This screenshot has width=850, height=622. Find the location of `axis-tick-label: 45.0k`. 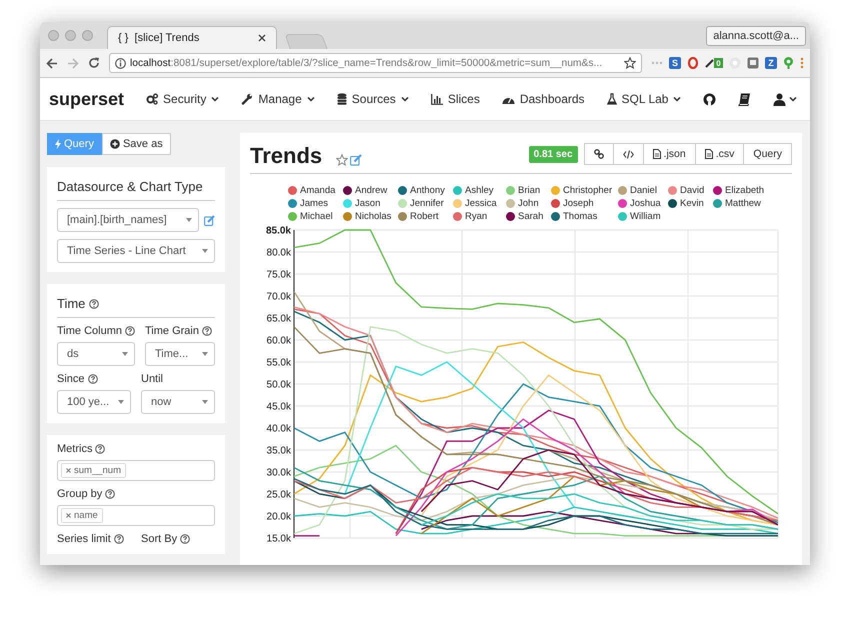

axis-tick-label: 45.0k is located at coordinates (278, 407).